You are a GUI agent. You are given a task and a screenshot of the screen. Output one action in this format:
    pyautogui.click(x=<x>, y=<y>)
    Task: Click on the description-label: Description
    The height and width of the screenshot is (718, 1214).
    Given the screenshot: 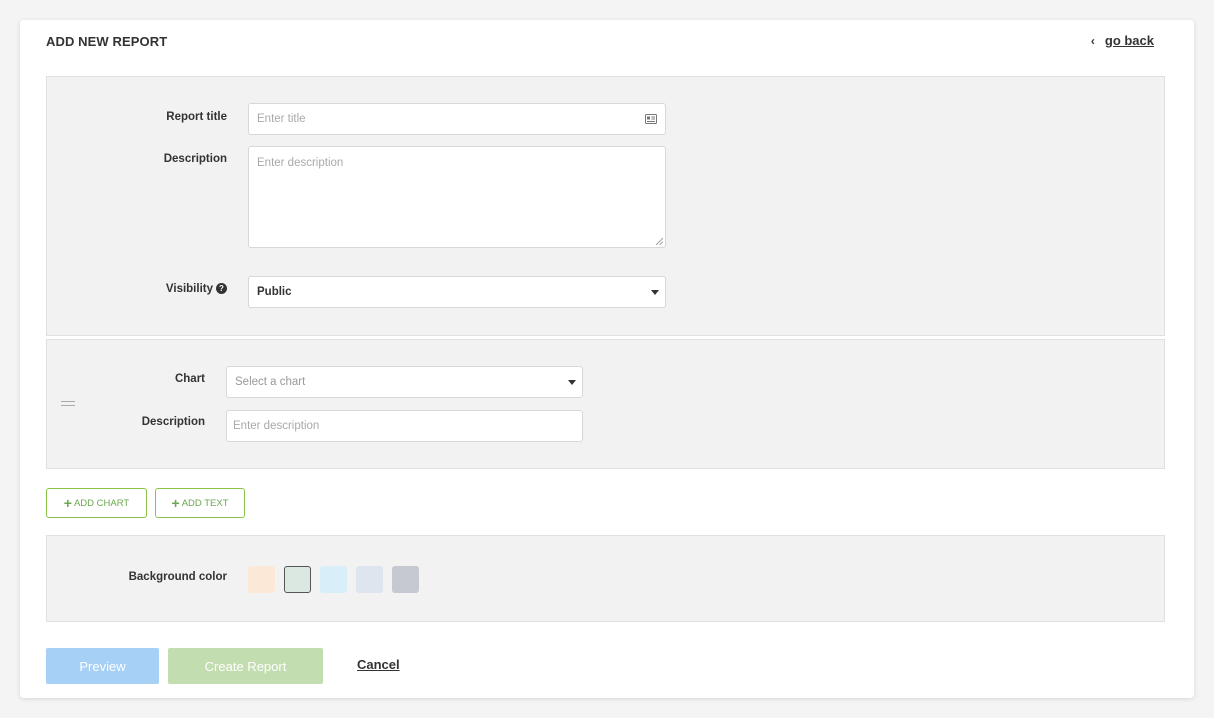 What is the action you would take?
    pyautogui.click(x=195, y=159)
    